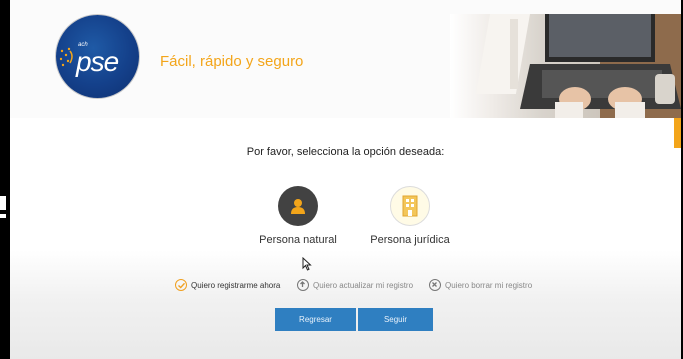 This screenshot has width=683, height=359. Describe the element at coordinates (307, 264) in the screenshot. I see `mouse-cursor-icon` at that location.